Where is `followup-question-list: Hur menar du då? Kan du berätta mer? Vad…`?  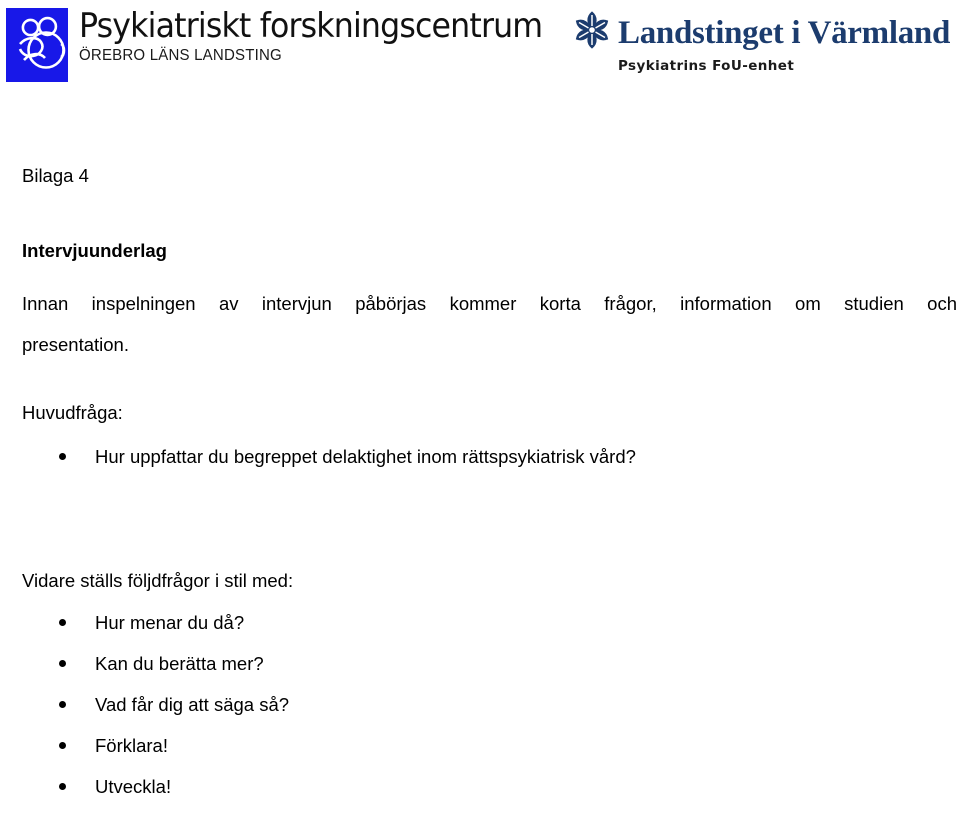
followup-question-list: Hur menar du då? Kan du berätta mer? Vad… is located at coordinates (155, 712).